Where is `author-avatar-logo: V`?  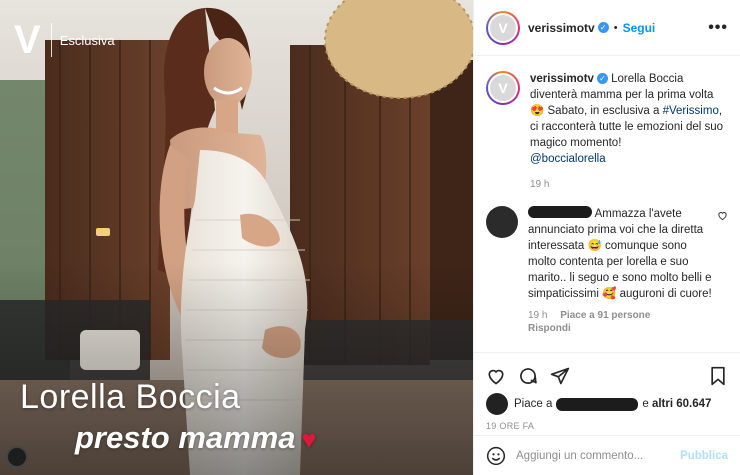 author-avatar-logo: V is located at coordinates (503, 27).